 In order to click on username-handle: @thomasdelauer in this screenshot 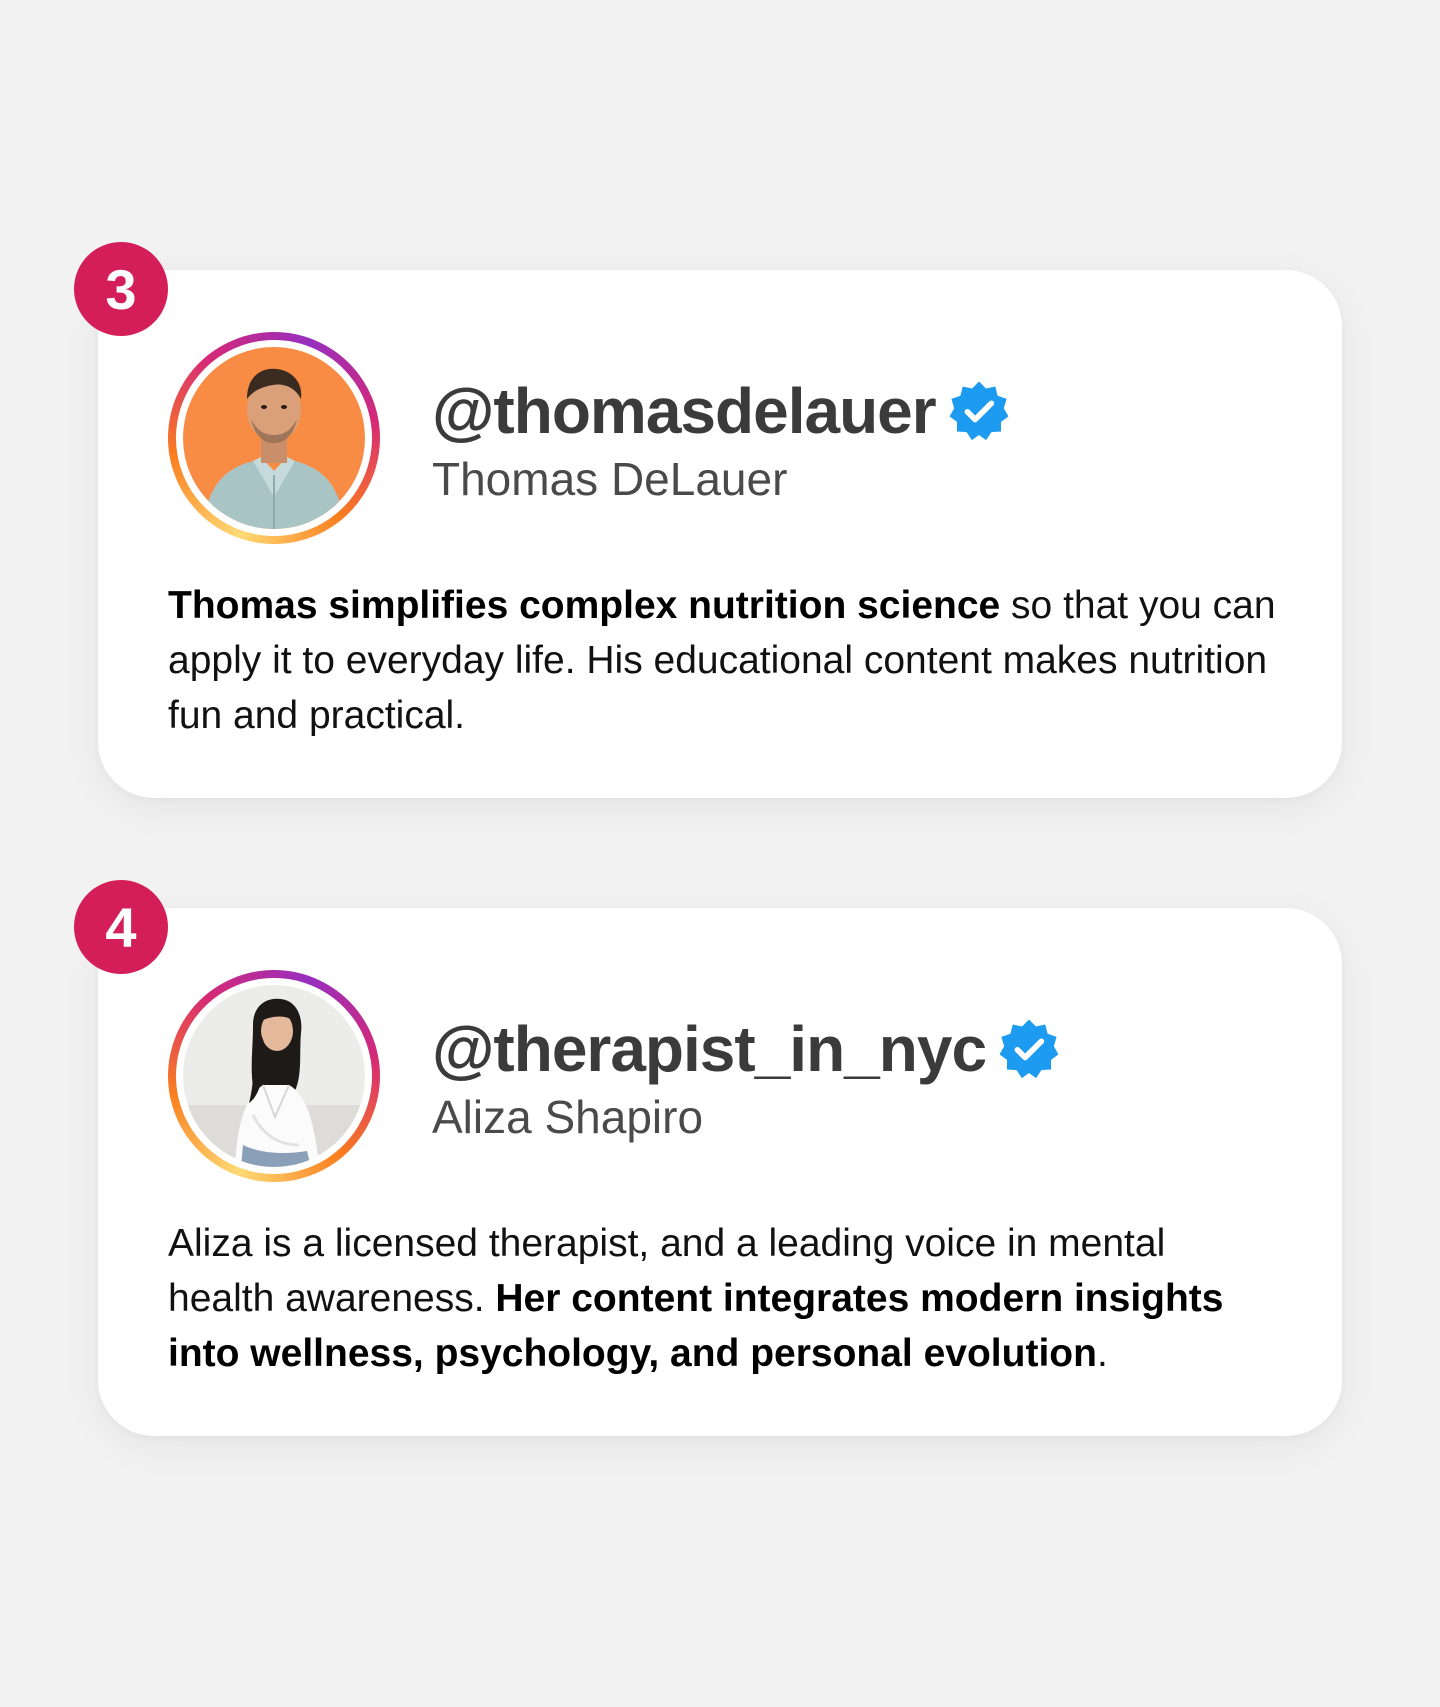, I will do `click(684, 411)`.